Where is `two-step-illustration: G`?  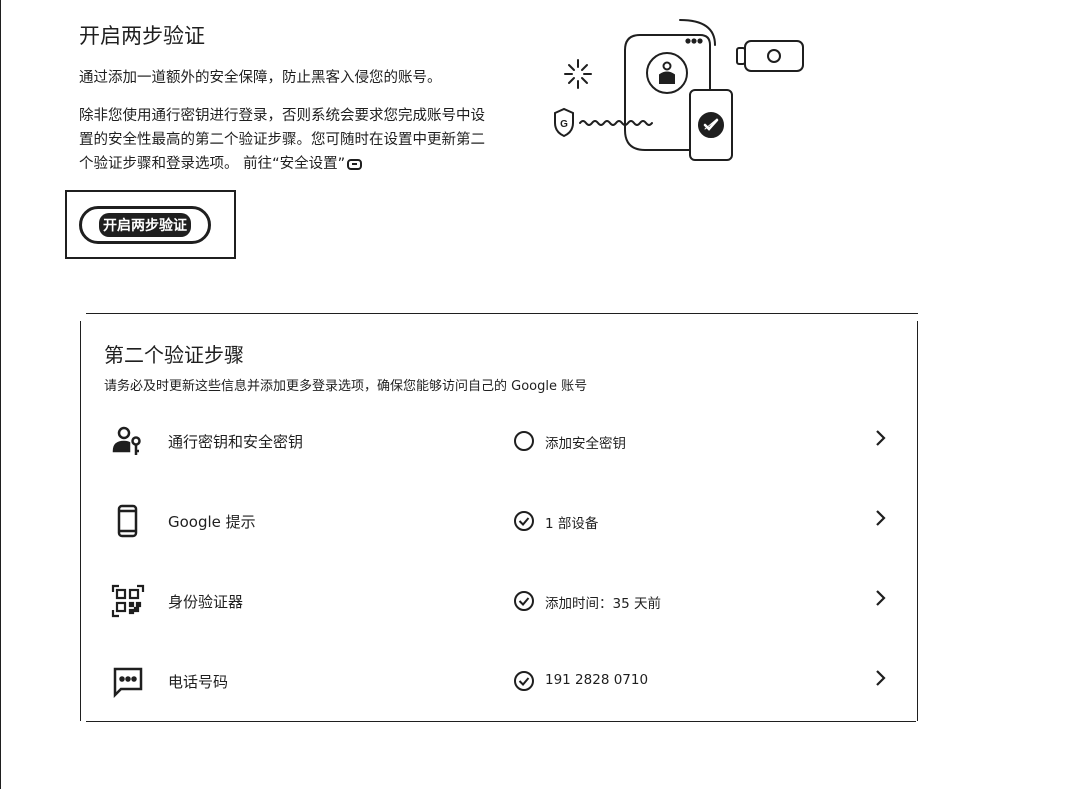
two-step-illustration: G is located at coordinates (679, 90).